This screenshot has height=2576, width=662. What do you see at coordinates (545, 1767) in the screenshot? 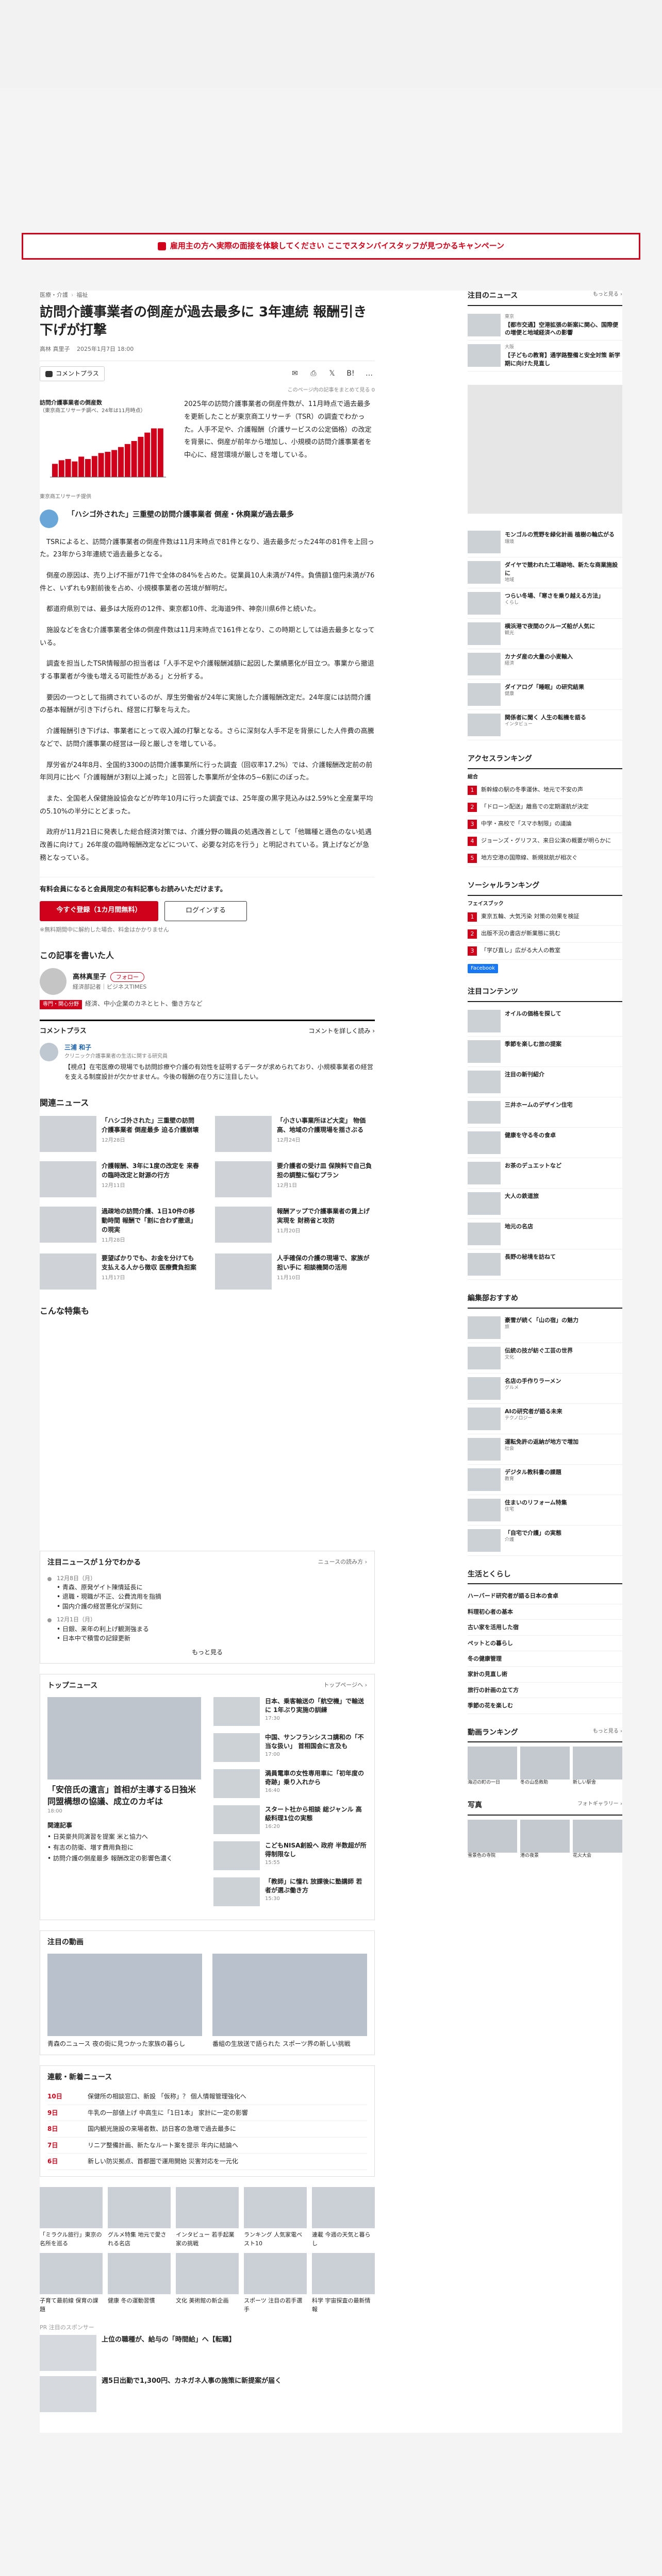
I see `video-card: 冬の山岳救助` at bounding box center [545, 1767].